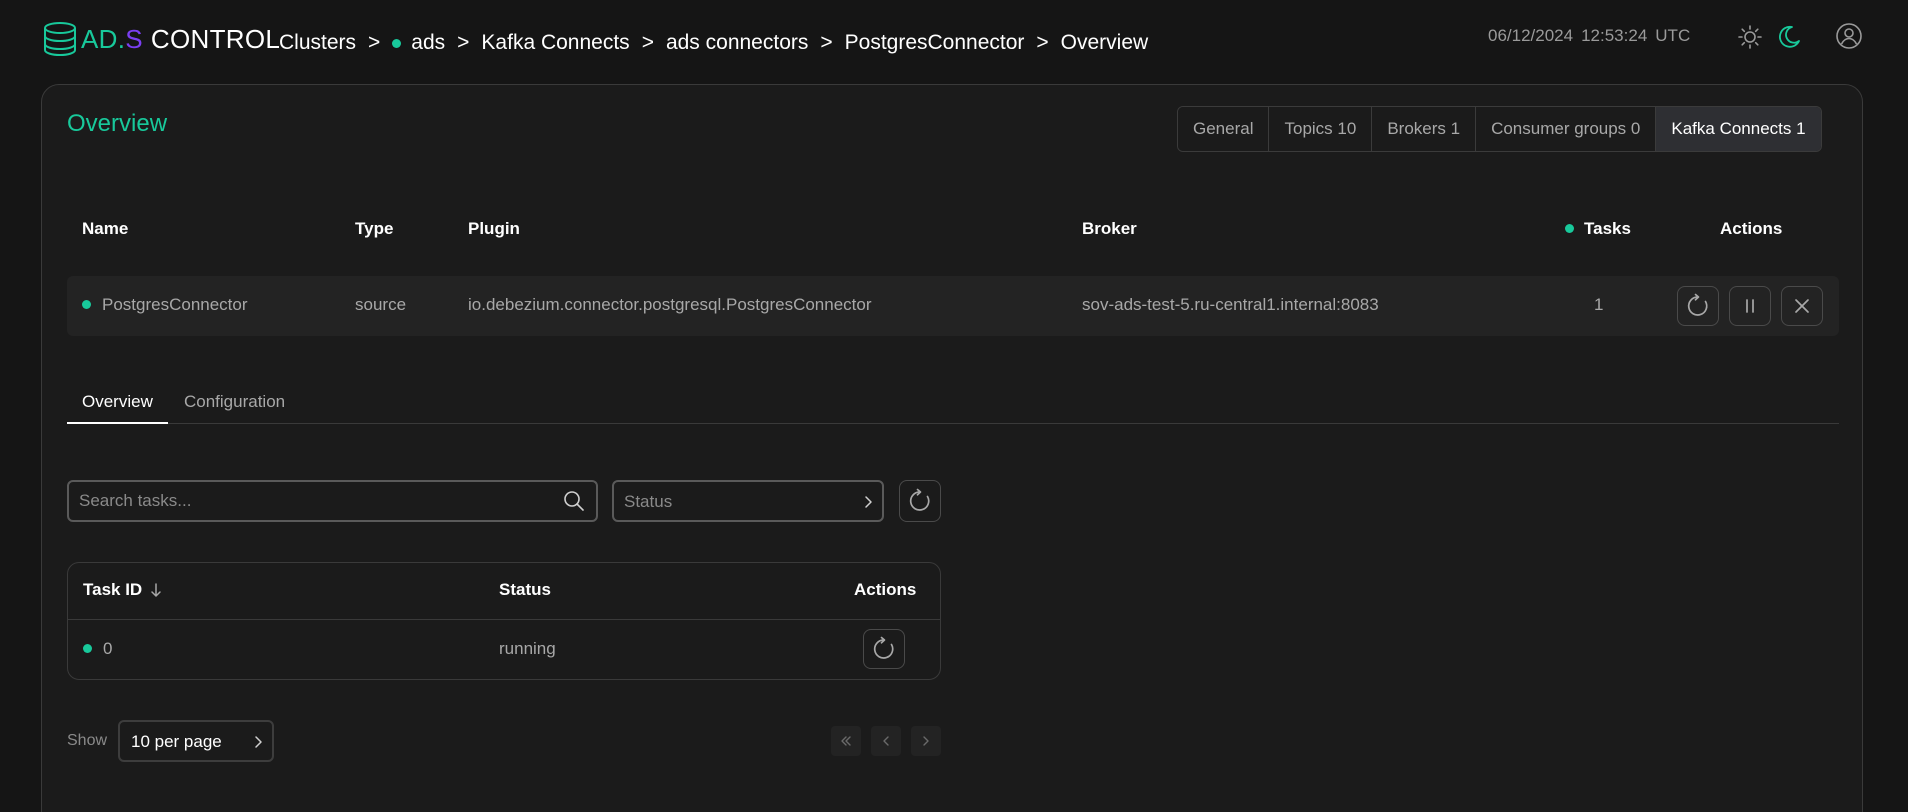 The height and width of the screenshot is (812, 1908). Describe the element at coordinates (1738, 129) in the screenshot. I see `tab-kafka-connects: Kafka Connects 1` at that location.